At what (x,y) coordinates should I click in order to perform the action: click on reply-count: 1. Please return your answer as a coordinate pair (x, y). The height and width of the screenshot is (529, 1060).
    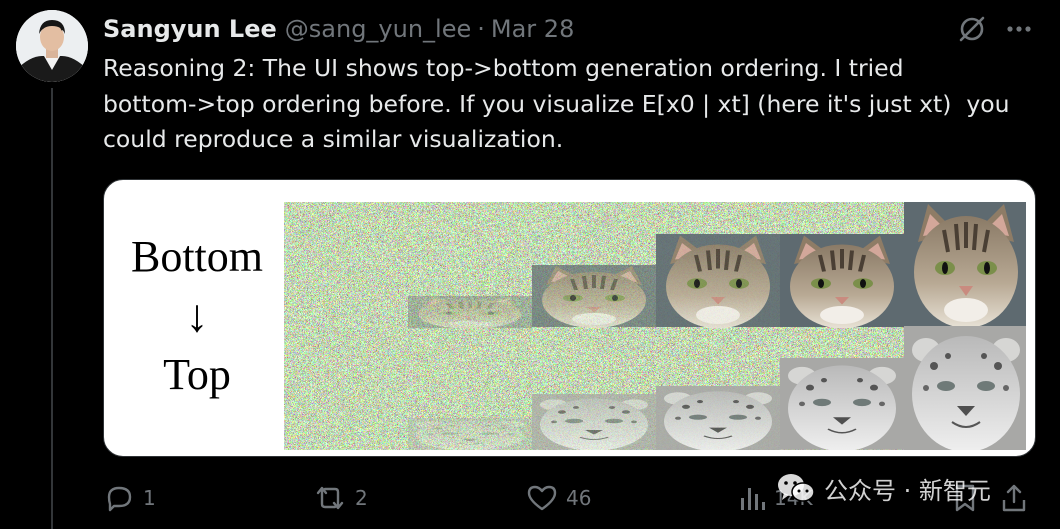
    Looking at the image, I should click on (149, 498).